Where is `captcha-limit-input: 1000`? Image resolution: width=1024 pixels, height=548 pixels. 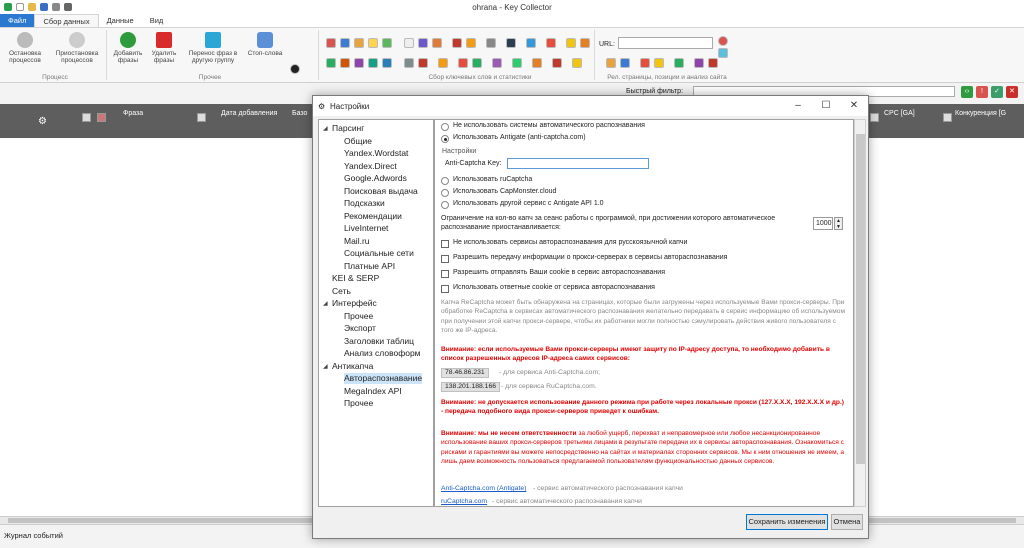
captcha-limit-input: 1000 is located at coordinates (823, 223).